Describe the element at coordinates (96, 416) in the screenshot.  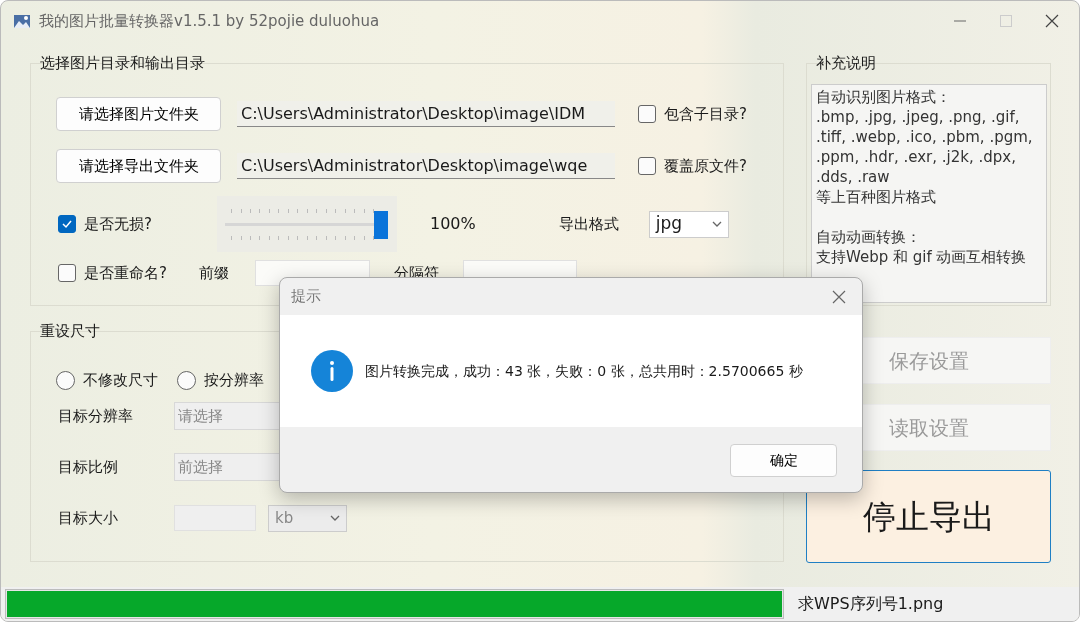
I see `field-label: 目标分辨率` at that location.